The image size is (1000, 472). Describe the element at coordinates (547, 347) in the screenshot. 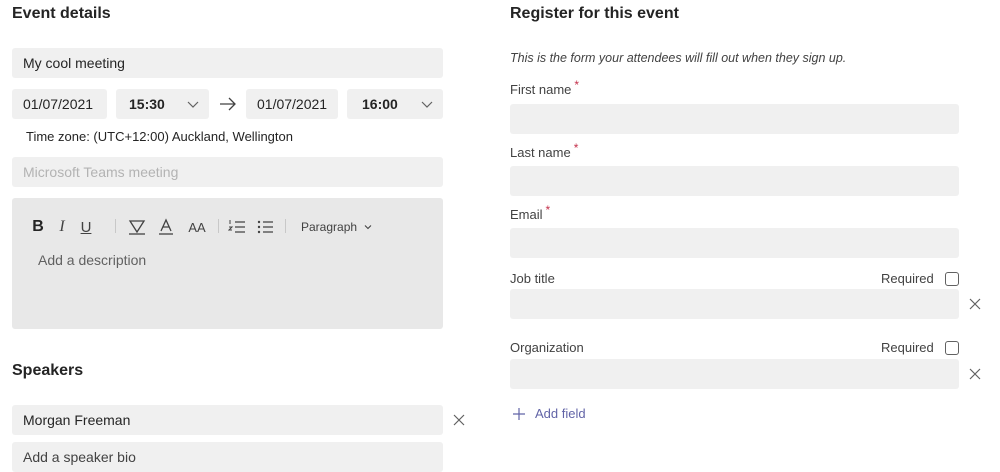

I see `field-label-organization: Organization` at that location.